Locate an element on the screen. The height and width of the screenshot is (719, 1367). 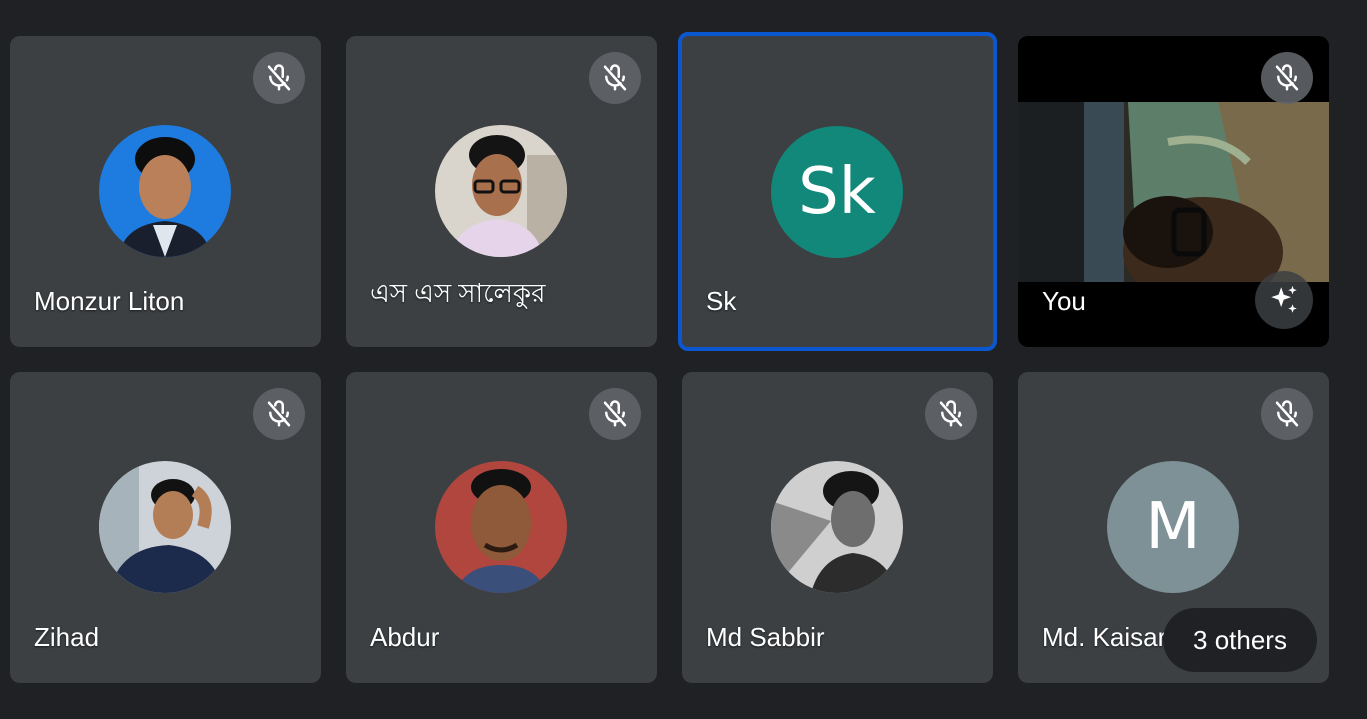
sparkle-effects-icon is located at coordinates (1284, 300).